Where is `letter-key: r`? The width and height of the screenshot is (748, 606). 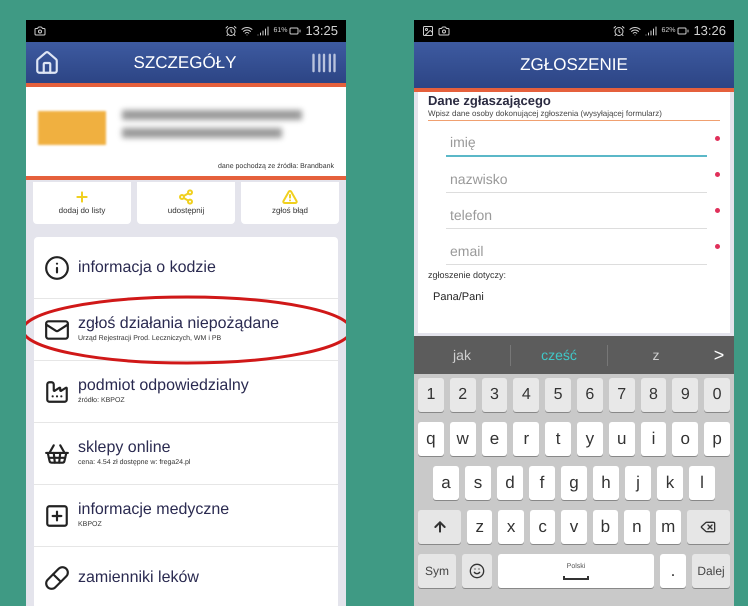
letter-key: r is located at coordinates (526, 439).